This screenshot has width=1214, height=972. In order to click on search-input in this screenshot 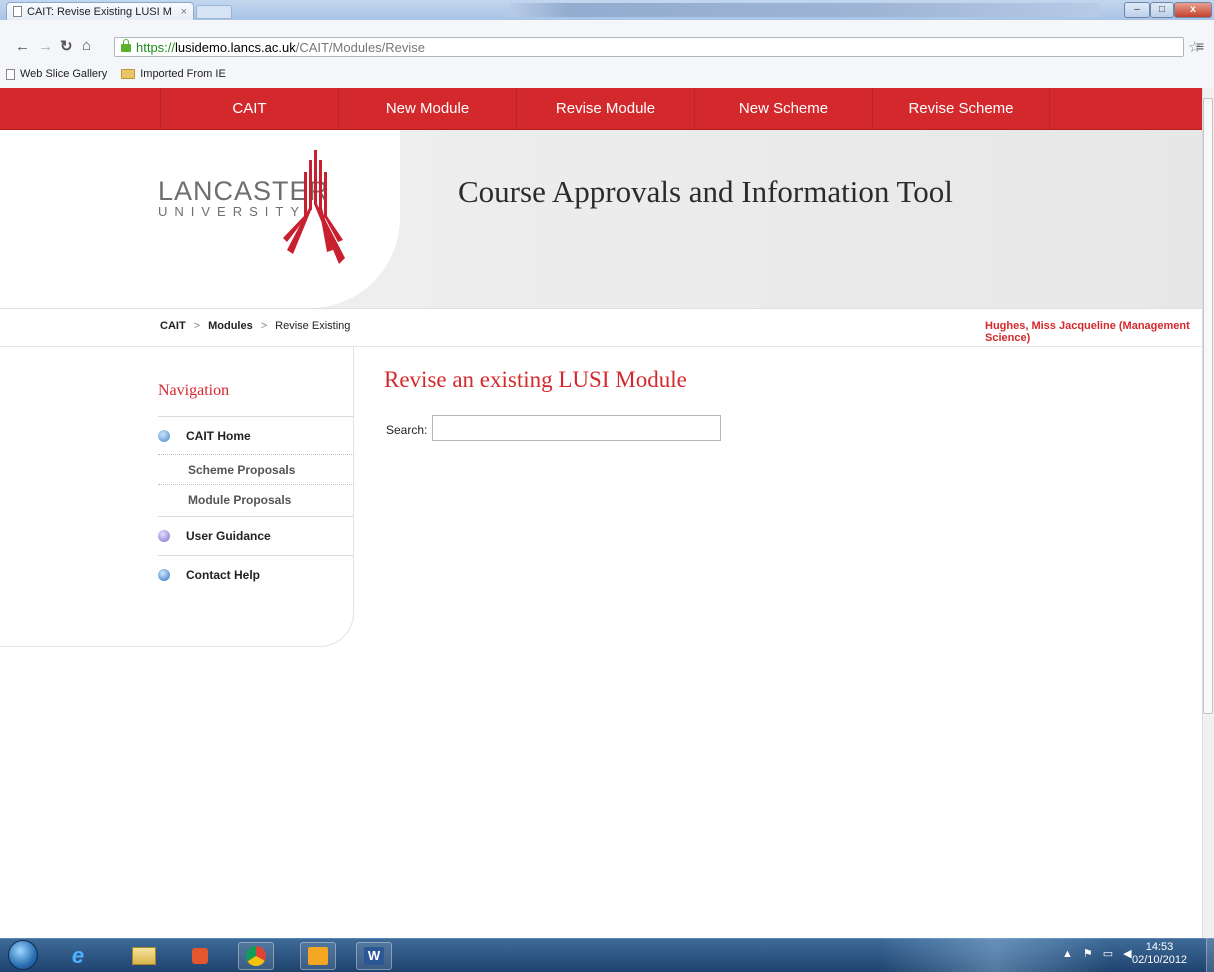, I will do `click(576, 428)`.